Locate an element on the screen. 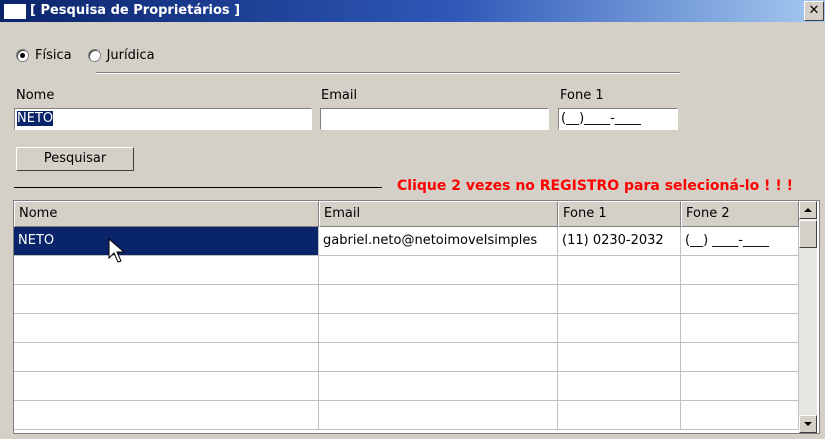 The width and height of the screenshot is (825, 439). email-label: Email is located at coordinates (339, 95).